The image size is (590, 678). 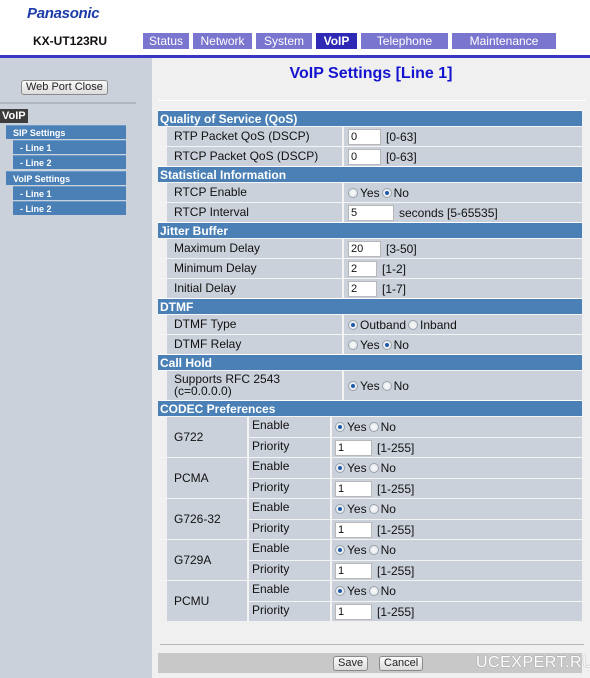 What do you see at coordinates (353, 529) in the screenshot?
I see `g726-32-priority-input` at bounding box center [353, 529].